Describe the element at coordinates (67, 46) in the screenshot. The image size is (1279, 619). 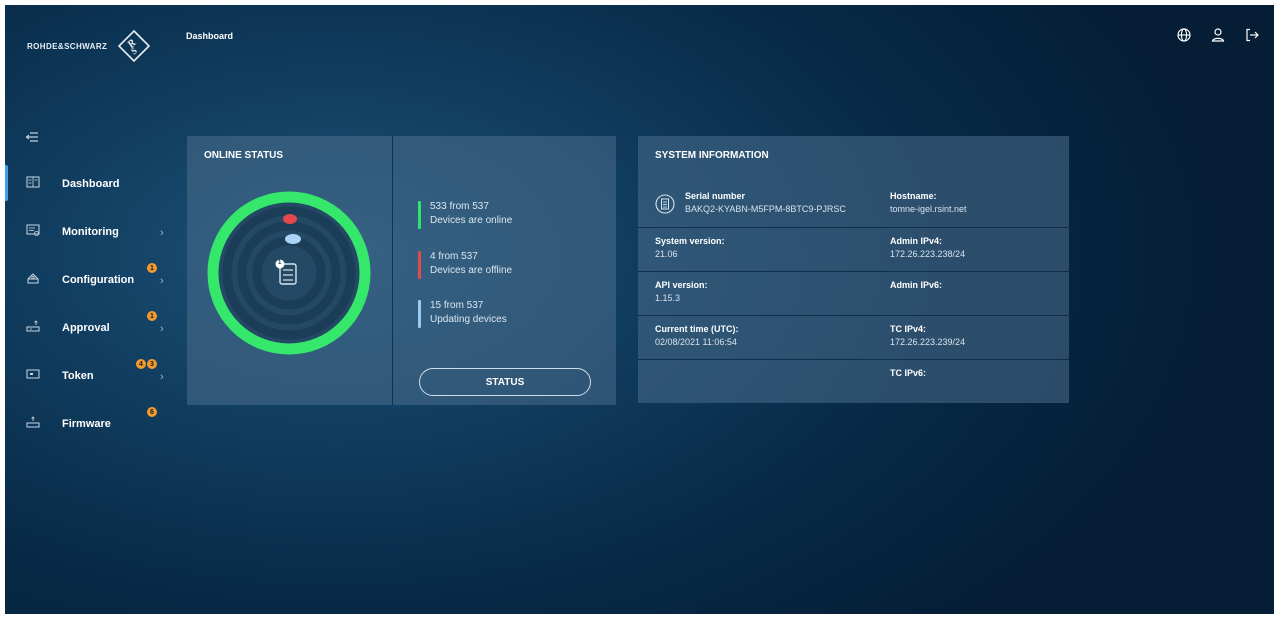
I see `brand-name: ROHDE&SCHWARZ` at that location.